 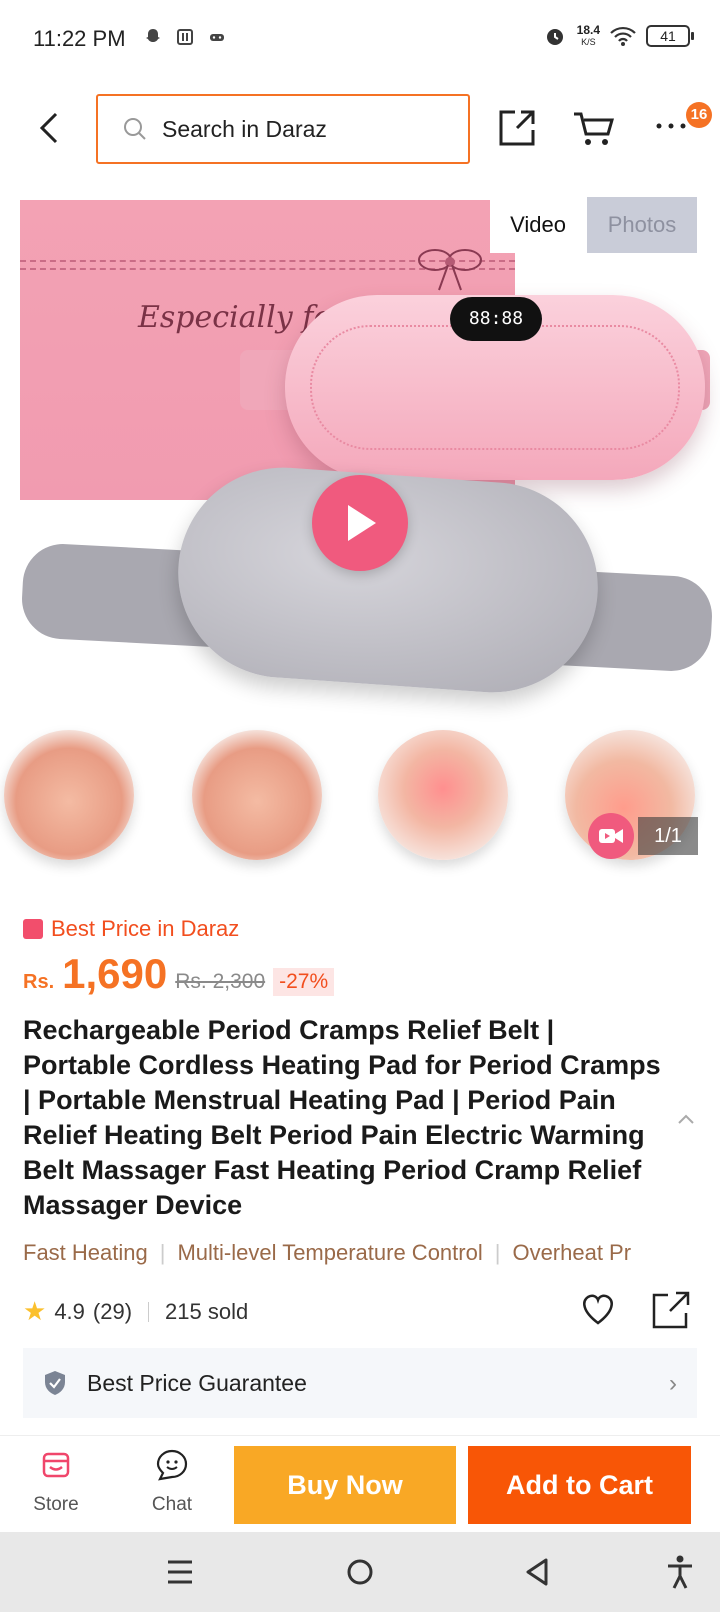 I want to click on play-icon, so click(x=362, y=523).